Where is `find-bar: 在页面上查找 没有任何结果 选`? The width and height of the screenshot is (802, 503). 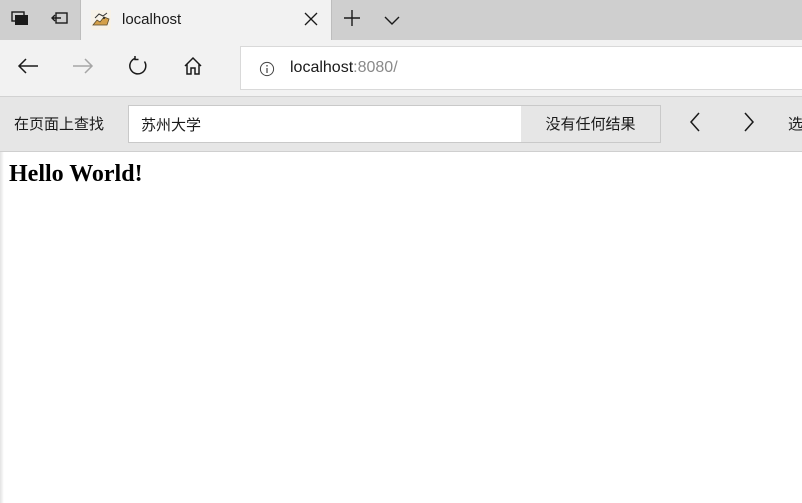
find-bar: 在页面上查找 没有任何结果 选 is located at coordinates (401, 124).